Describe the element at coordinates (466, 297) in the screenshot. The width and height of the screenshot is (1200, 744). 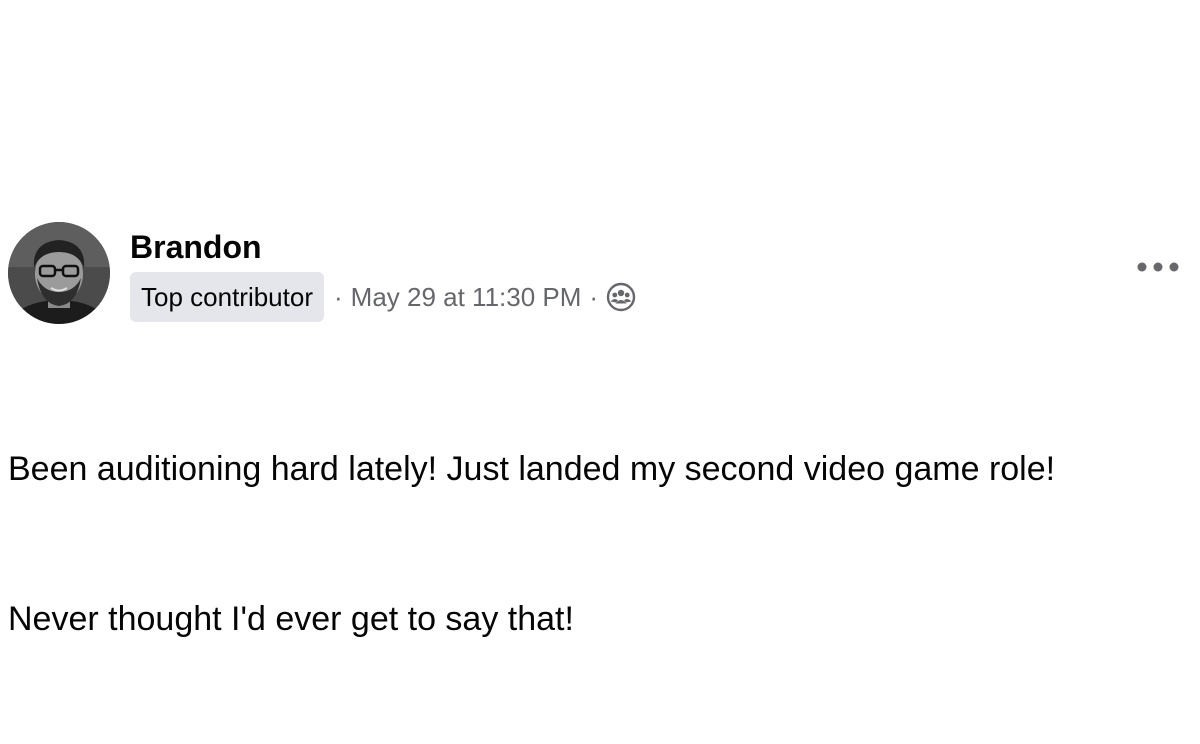
I see `post-timestamp: May 29 at 11:30 PM` at that location.